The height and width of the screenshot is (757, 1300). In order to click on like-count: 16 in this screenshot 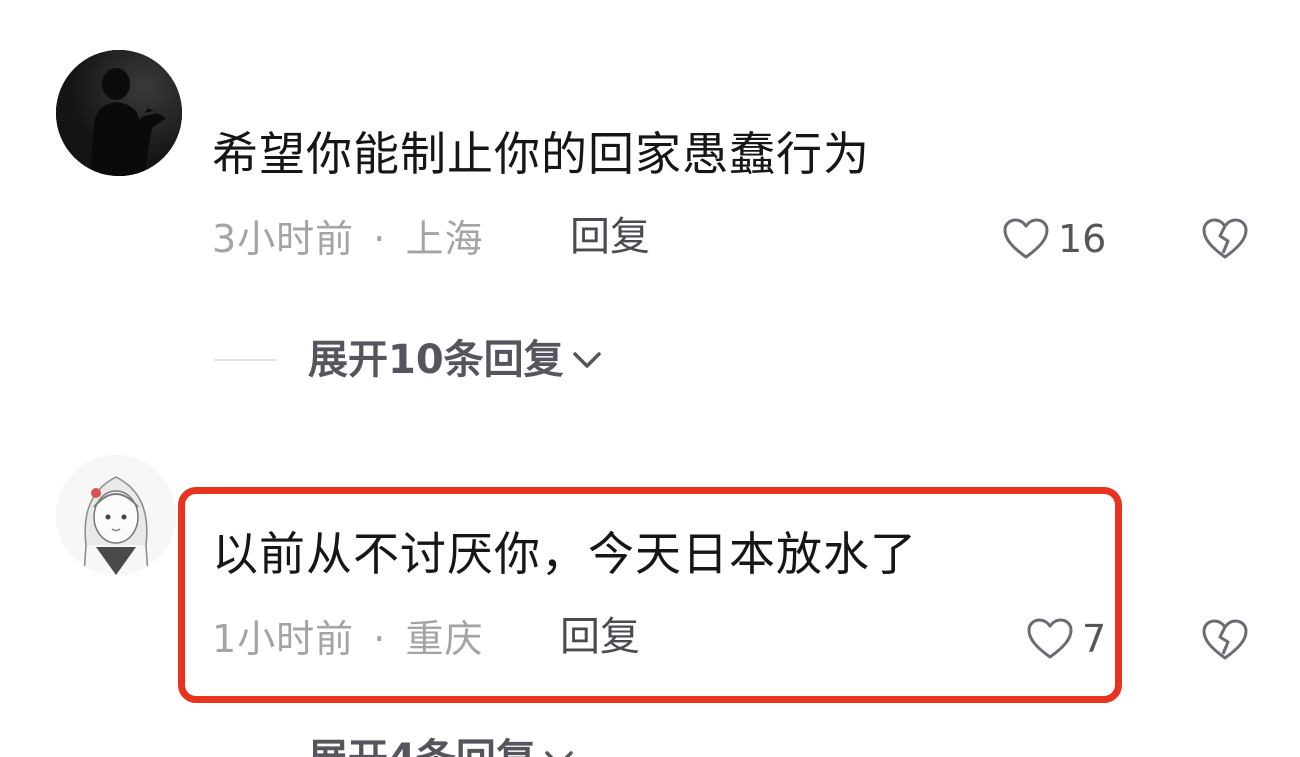, I will do `click(1082, 239)`.